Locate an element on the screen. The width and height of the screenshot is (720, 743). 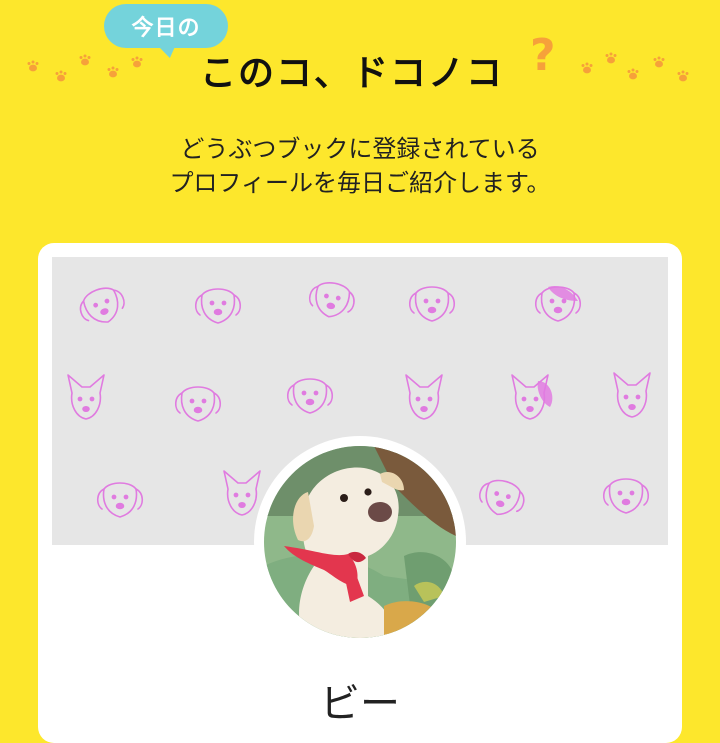
today-bubble: 今日の is located at coordinates (166, 26).